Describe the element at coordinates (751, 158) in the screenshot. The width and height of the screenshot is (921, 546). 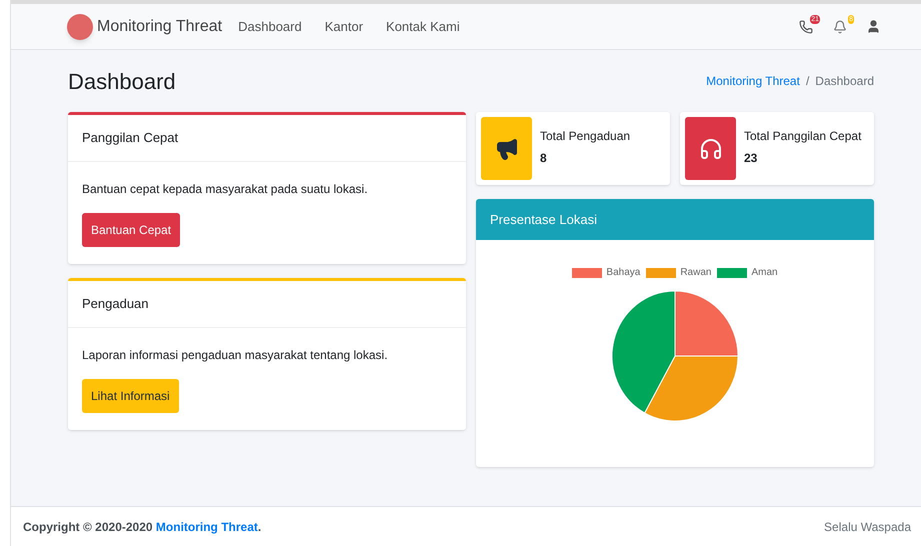
I see `stat-value: 23` at that location.